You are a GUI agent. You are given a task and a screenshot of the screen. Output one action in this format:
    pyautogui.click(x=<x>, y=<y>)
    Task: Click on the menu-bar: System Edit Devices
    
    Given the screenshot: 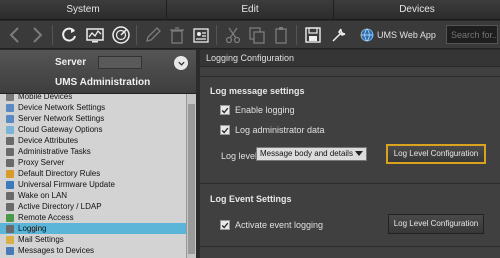 What is the action you would take?
    pyautogui.click(x=250, y=10)
    